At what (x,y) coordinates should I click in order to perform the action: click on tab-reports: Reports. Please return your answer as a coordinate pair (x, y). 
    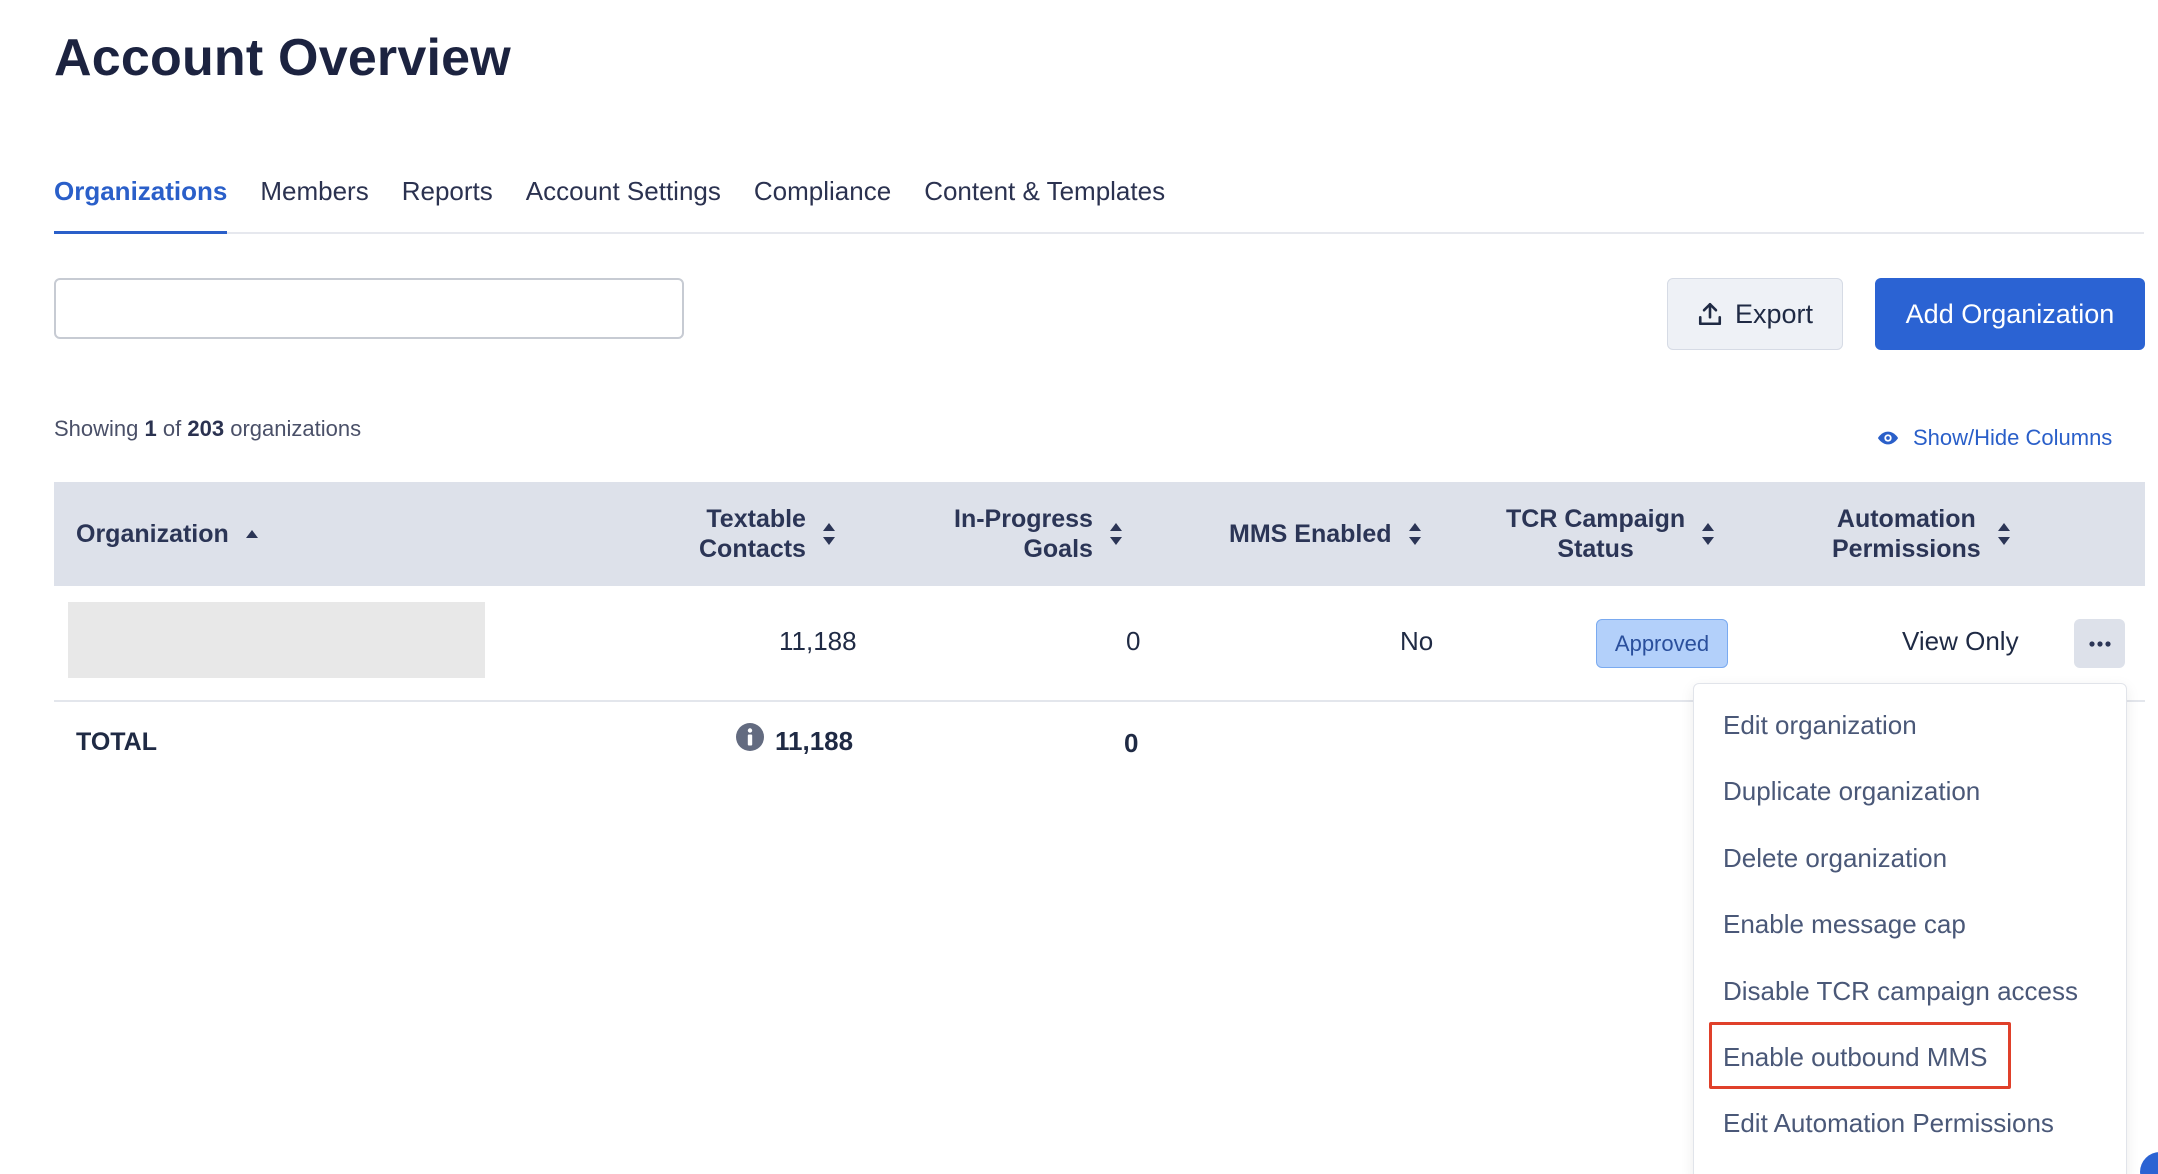
    Looking at the image, I should click on (447, 202).